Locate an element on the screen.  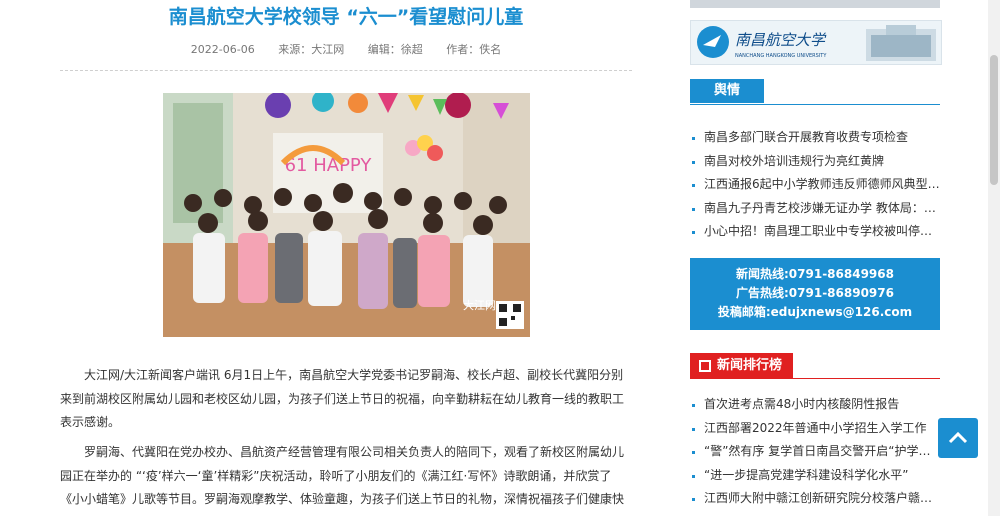
back-to-top-button is located at coordinates (958, 438).